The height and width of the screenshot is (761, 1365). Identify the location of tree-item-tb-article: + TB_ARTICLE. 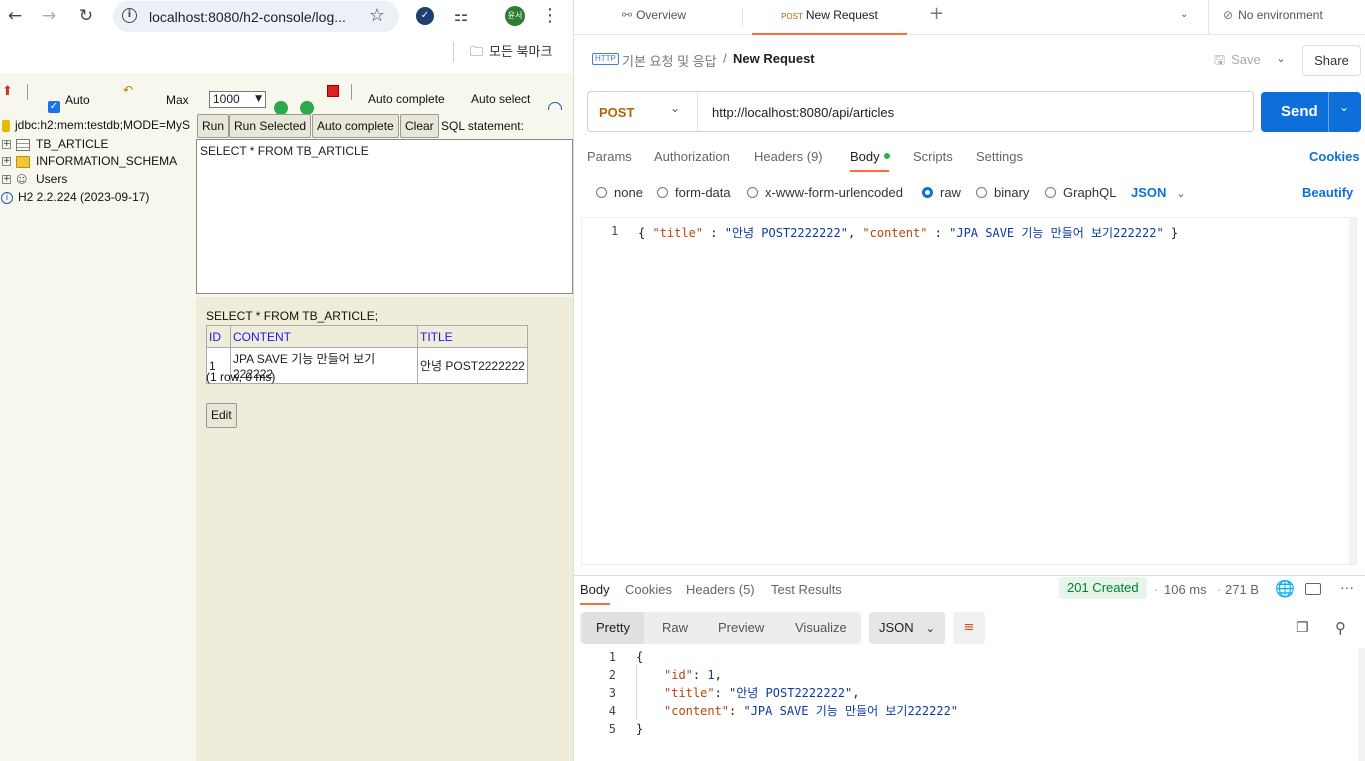
(55, 144).